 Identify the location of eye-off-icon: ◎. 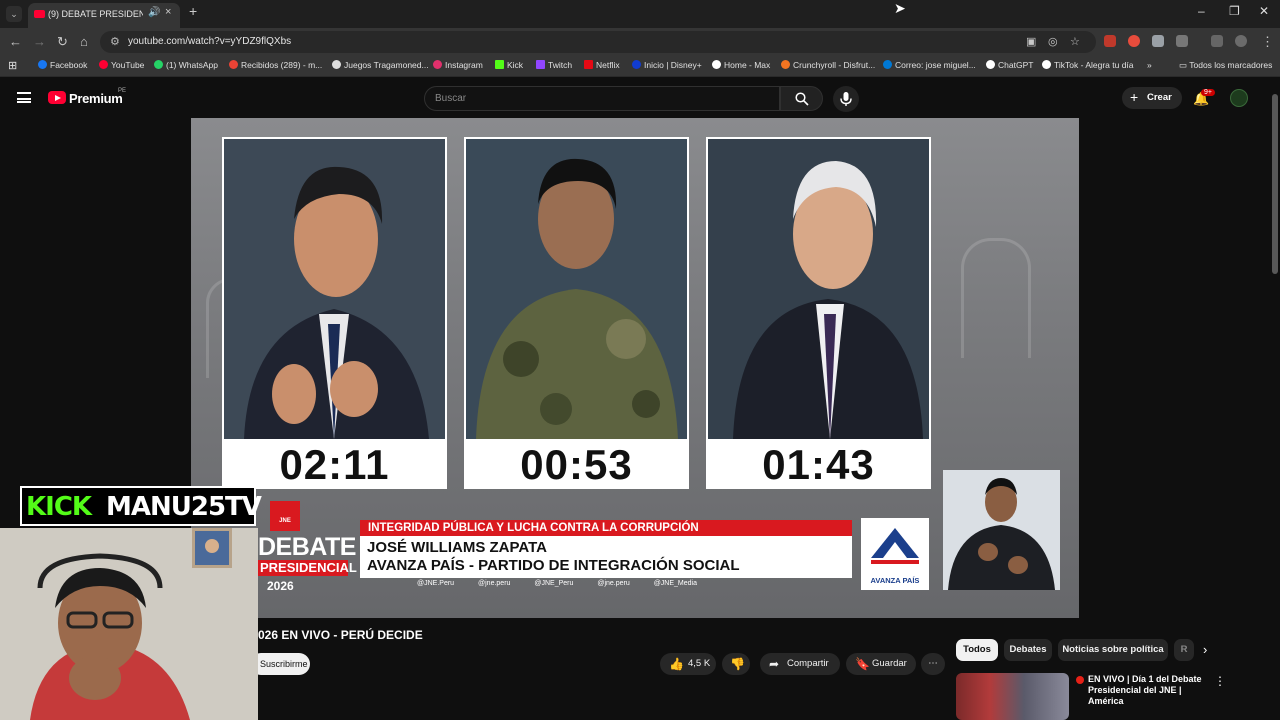
(1053, 41).